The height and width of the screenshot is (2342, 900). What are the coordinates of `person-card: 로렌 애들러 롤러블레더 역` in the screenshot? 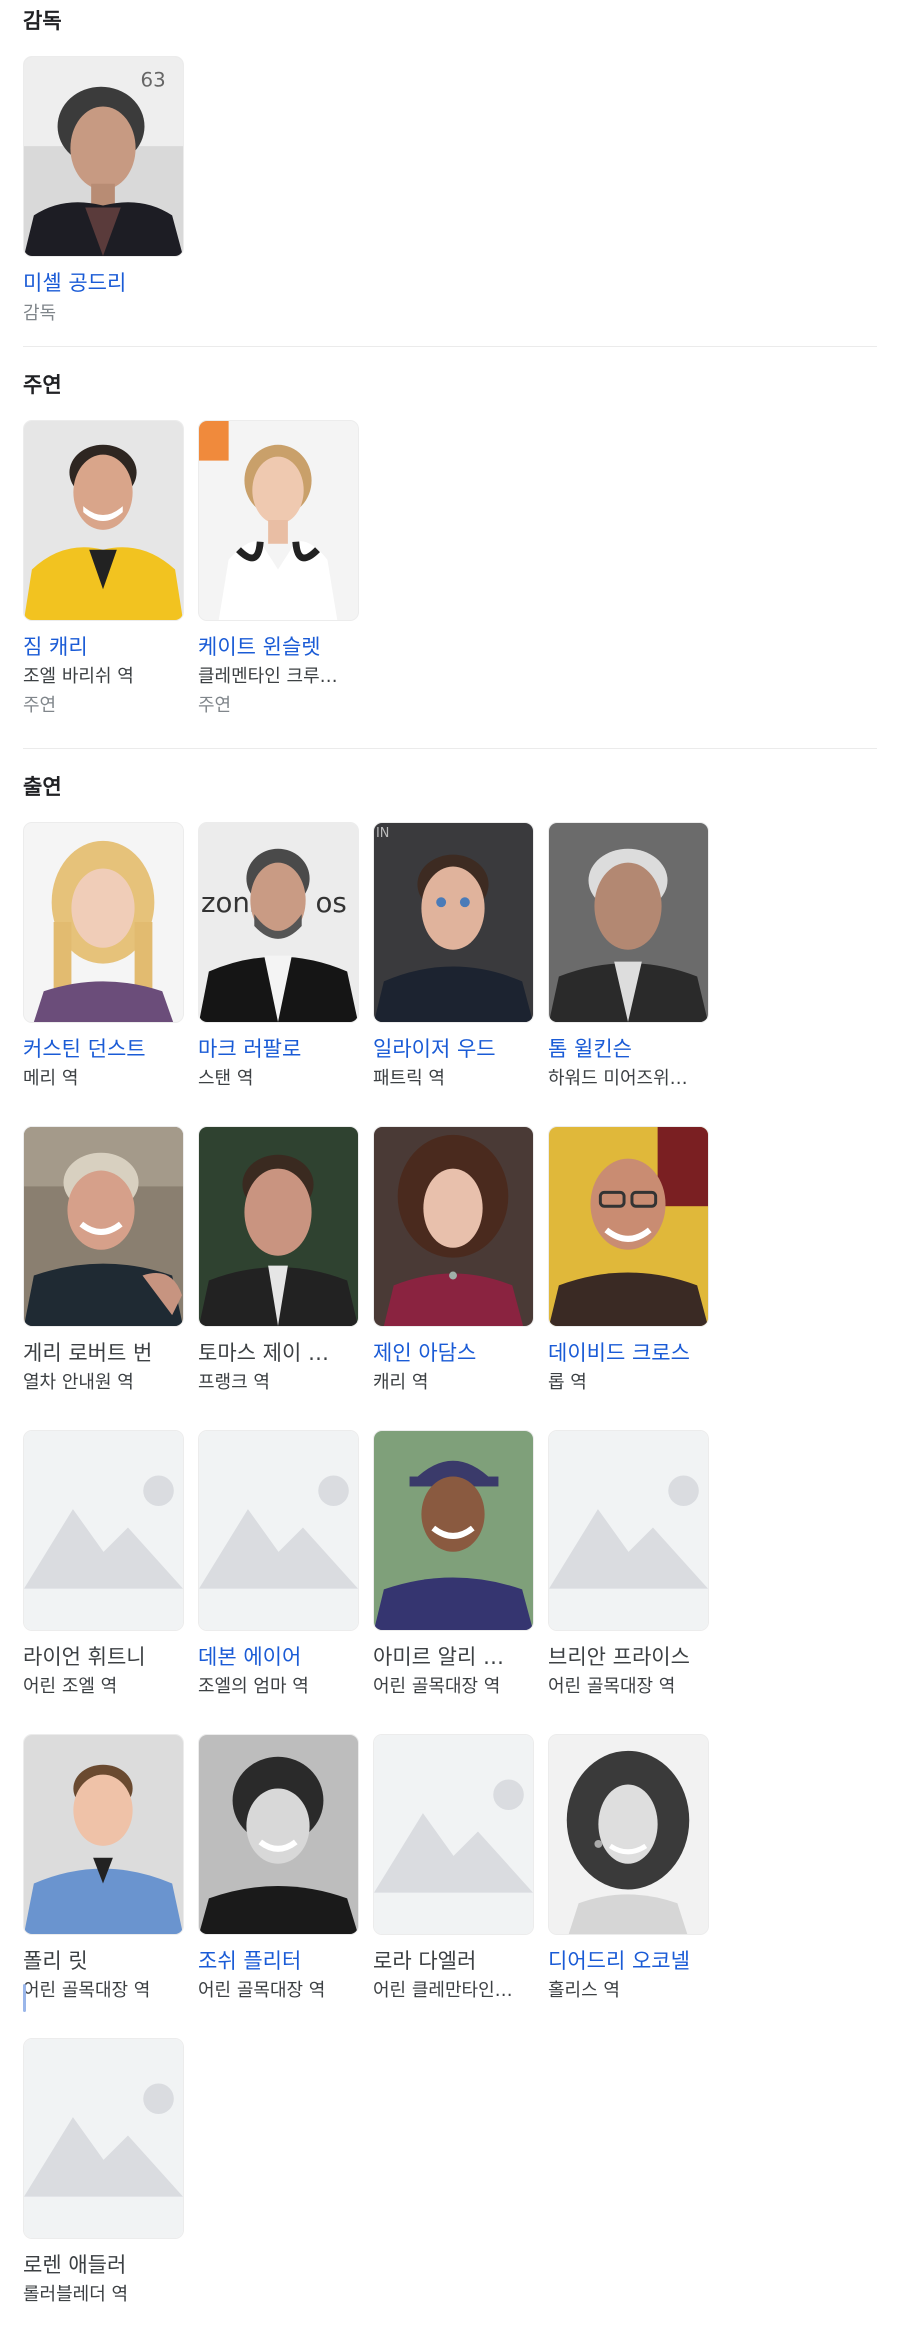 It's located at (103, 2190).